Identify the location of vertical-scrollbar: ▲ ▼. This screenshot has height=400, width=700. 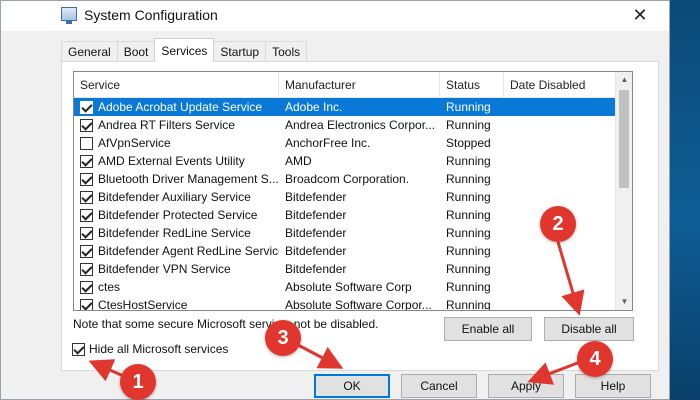
(623, 191).